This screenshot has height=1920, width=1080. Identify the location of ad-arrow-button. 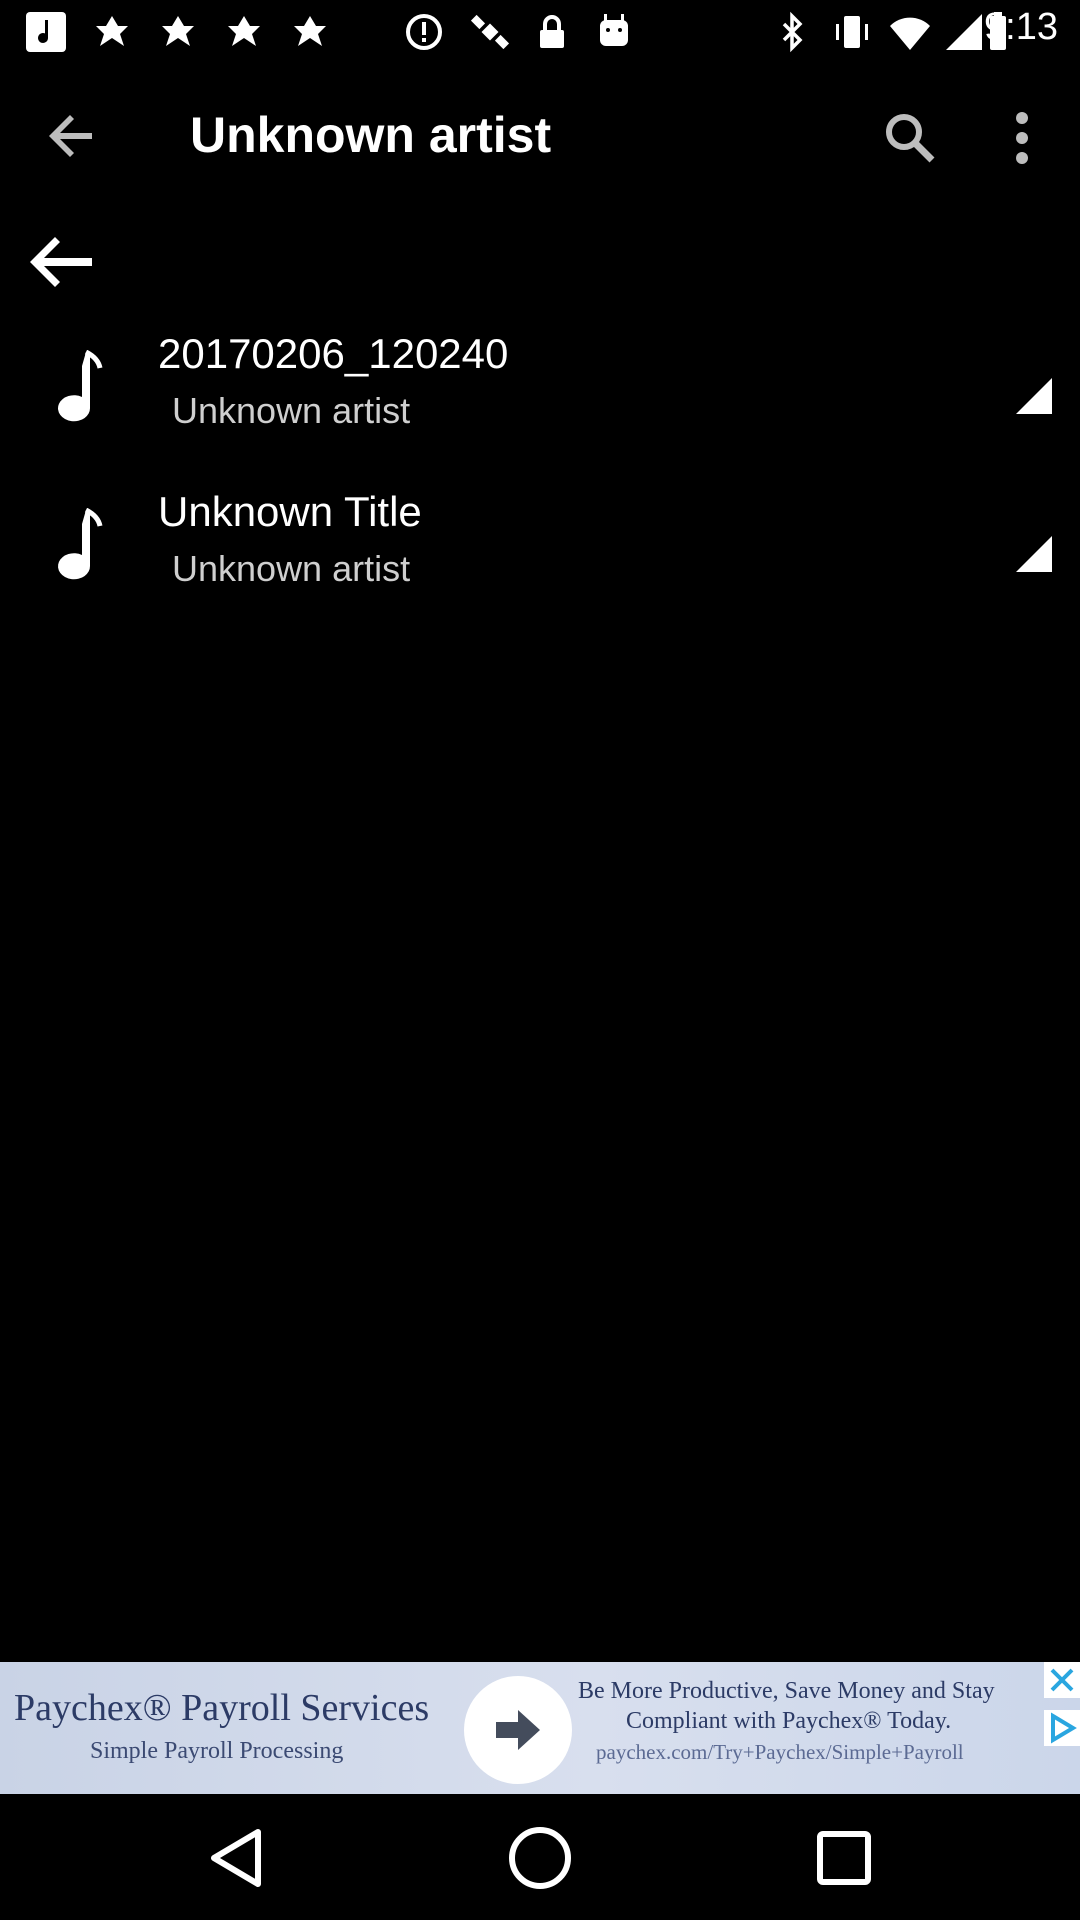
(518, 1730).